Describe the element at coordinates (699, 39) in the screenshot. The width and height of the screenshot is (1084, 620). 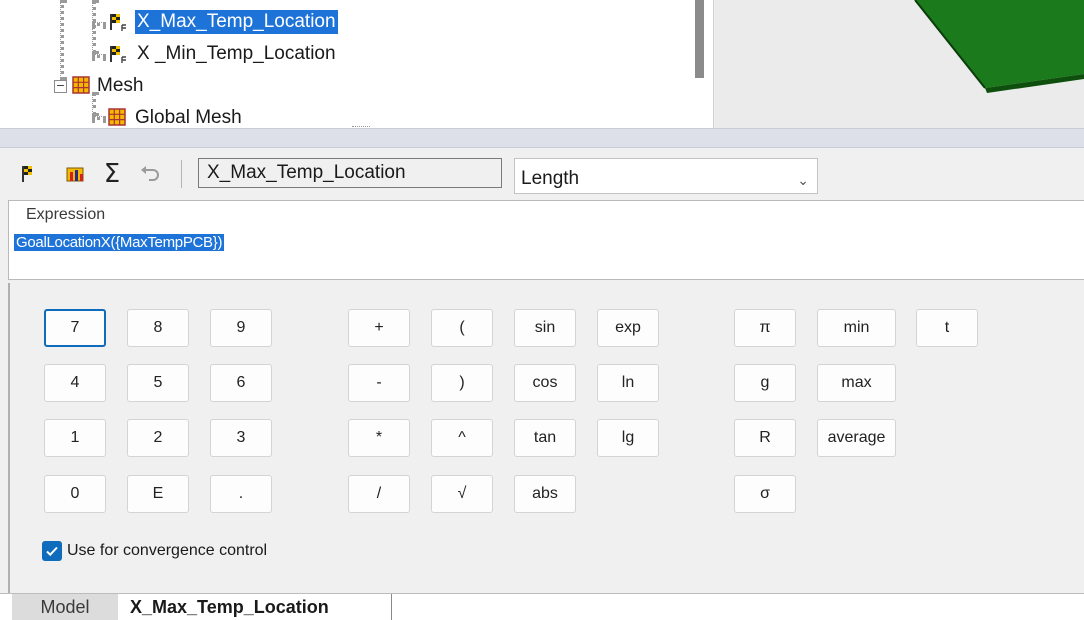
I see `tree-scrollbar-thumb` at that location.